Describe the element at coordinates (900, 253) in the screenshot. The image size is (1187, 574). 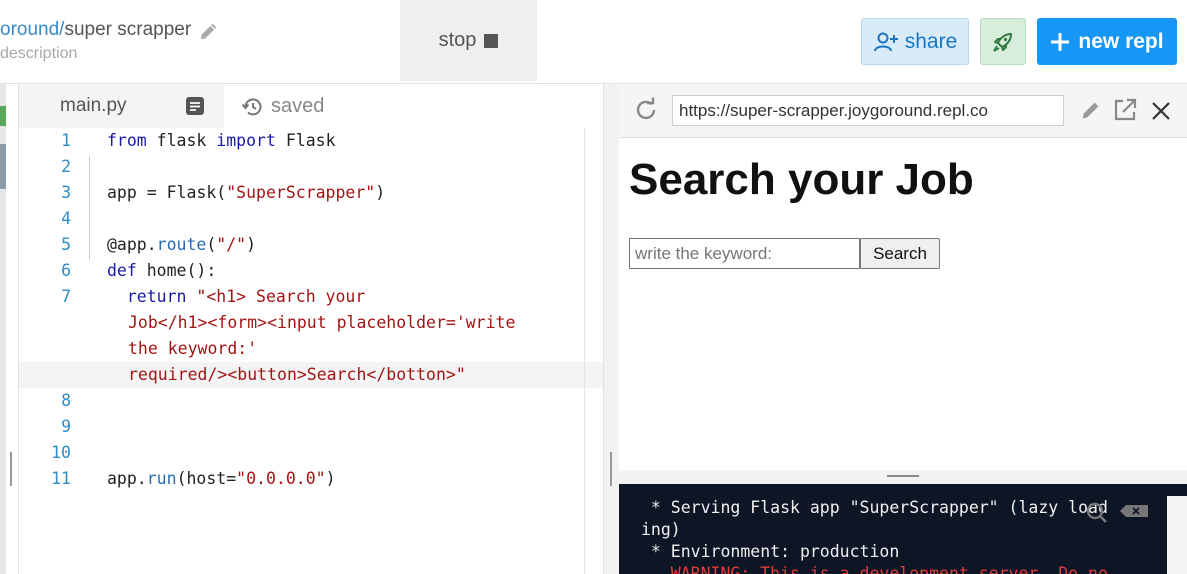
I see `search-button: Search` at that location.